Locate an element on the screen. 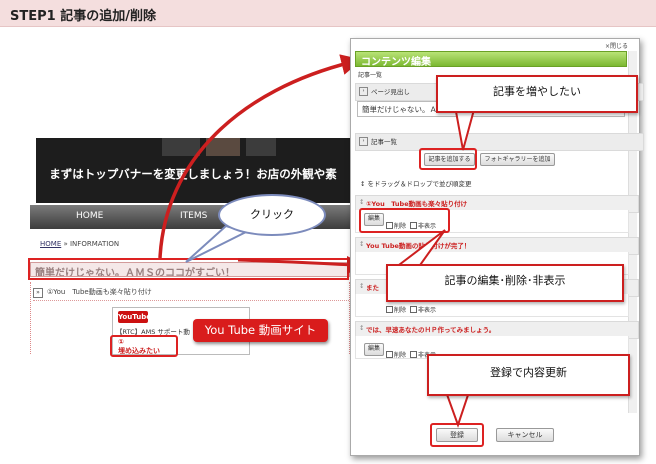  edit-callout: 記事の編集･削除･非表示 is located at coordinates (505, 283).